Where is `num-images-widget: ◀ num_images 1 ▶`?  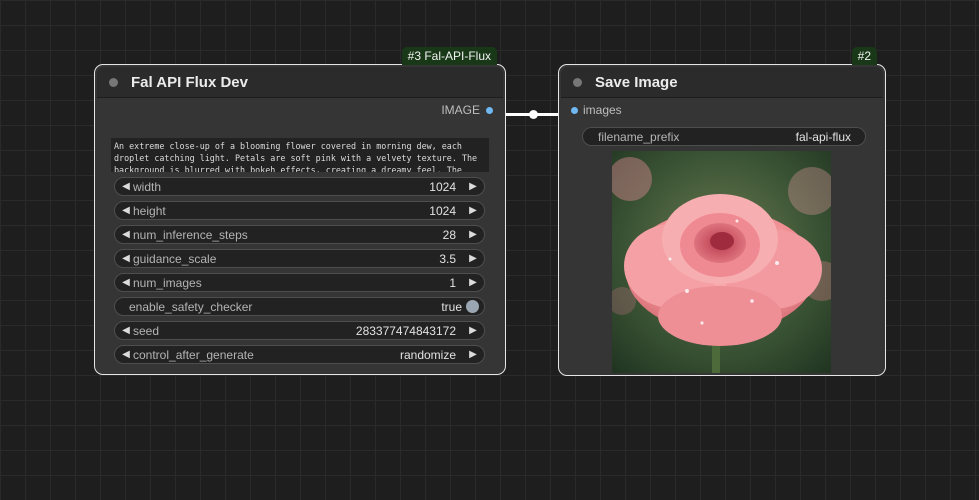
num-images-widget: ◀ num_images 1 ▶ is located at coordinates (299, 282).